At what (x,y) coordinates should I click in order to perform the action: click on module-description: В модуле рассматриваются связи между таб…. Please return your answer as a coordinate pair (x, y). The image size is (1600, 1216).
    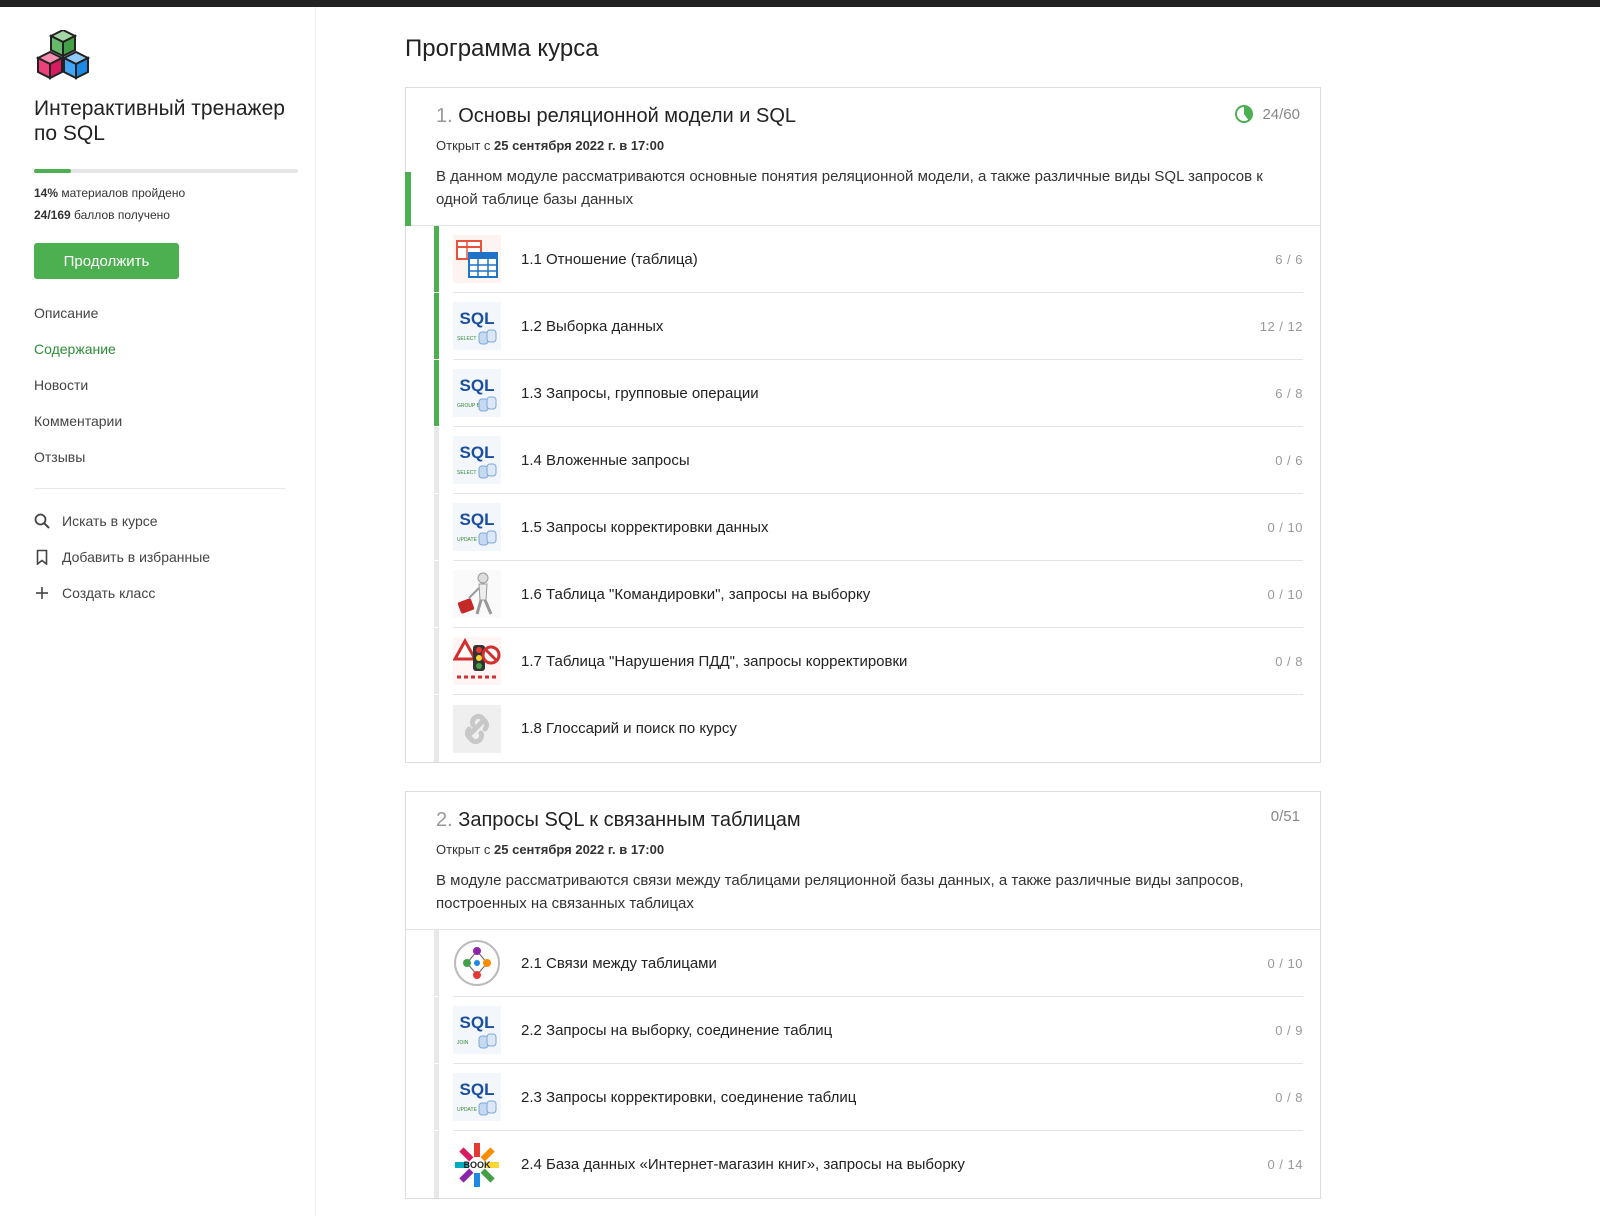
    Looking at the image, I should click on (840, 892).